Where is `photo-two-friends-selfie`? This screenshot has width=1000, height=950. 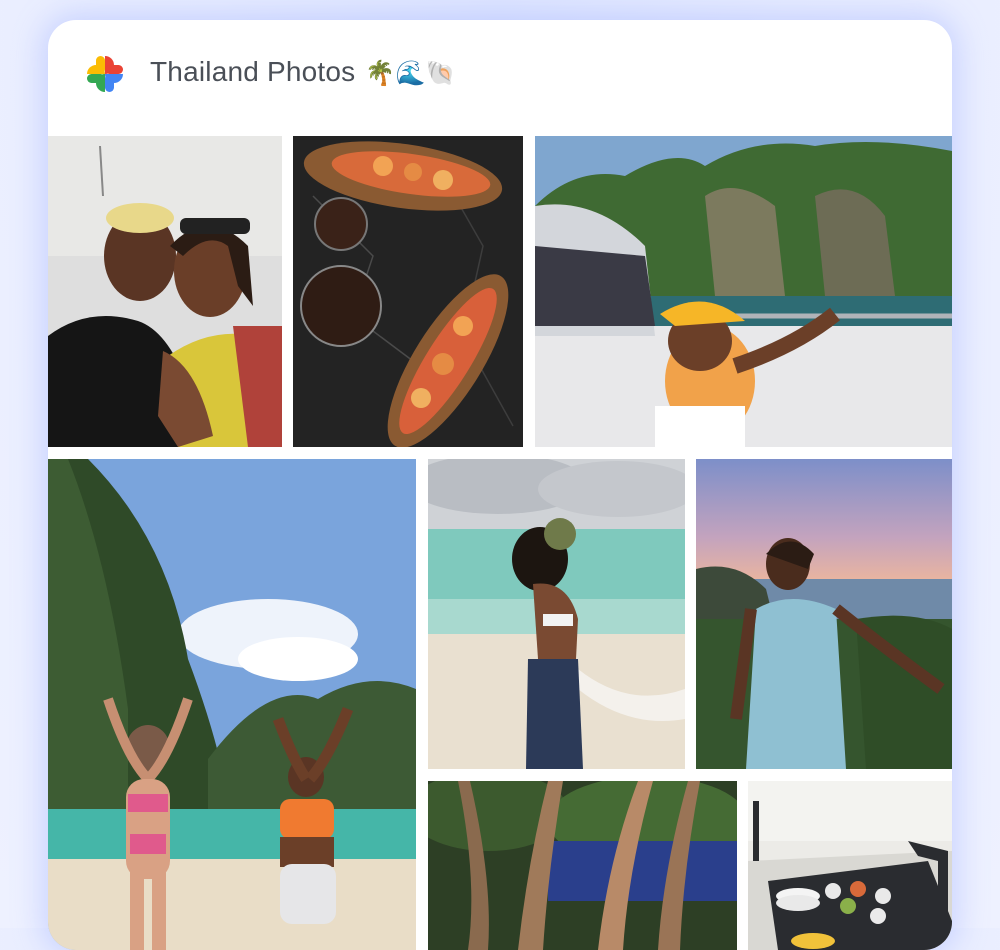
photo-two-friends-selfie is located at coordinates (165, 291).